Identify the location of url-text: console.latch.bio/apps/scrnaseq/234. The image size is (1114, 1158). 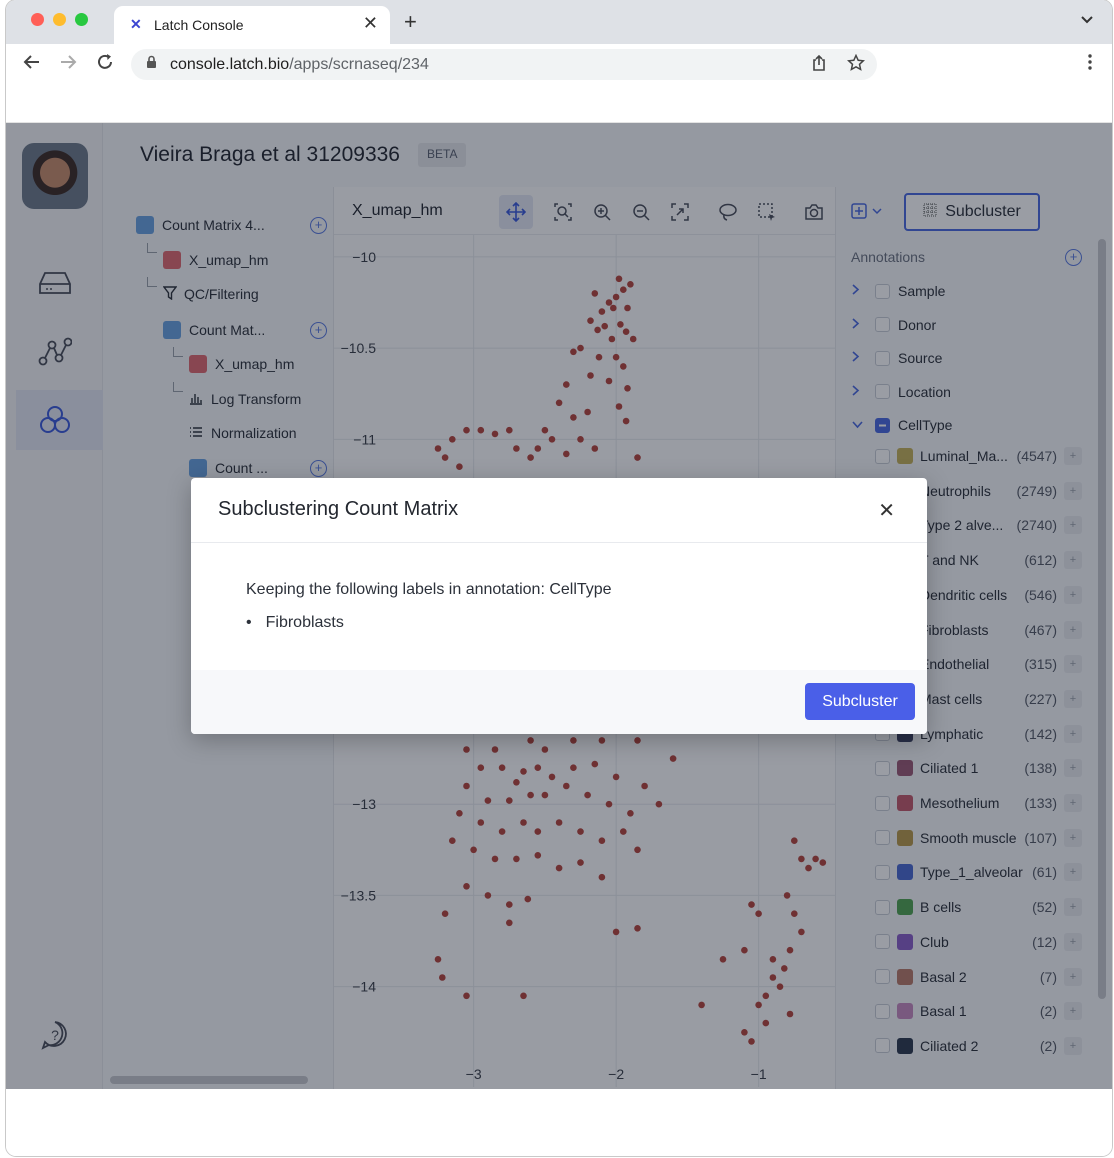
(299, 64).